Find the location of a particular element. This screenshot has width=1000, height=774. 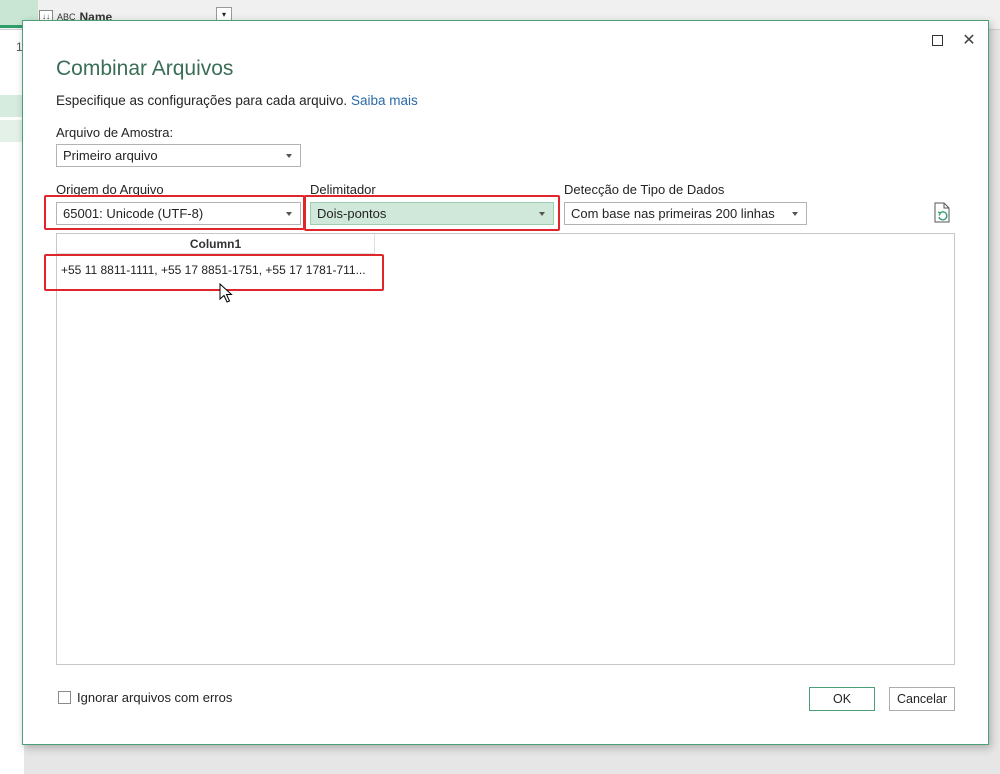

maximize-button is located at coordinates (937, 40).